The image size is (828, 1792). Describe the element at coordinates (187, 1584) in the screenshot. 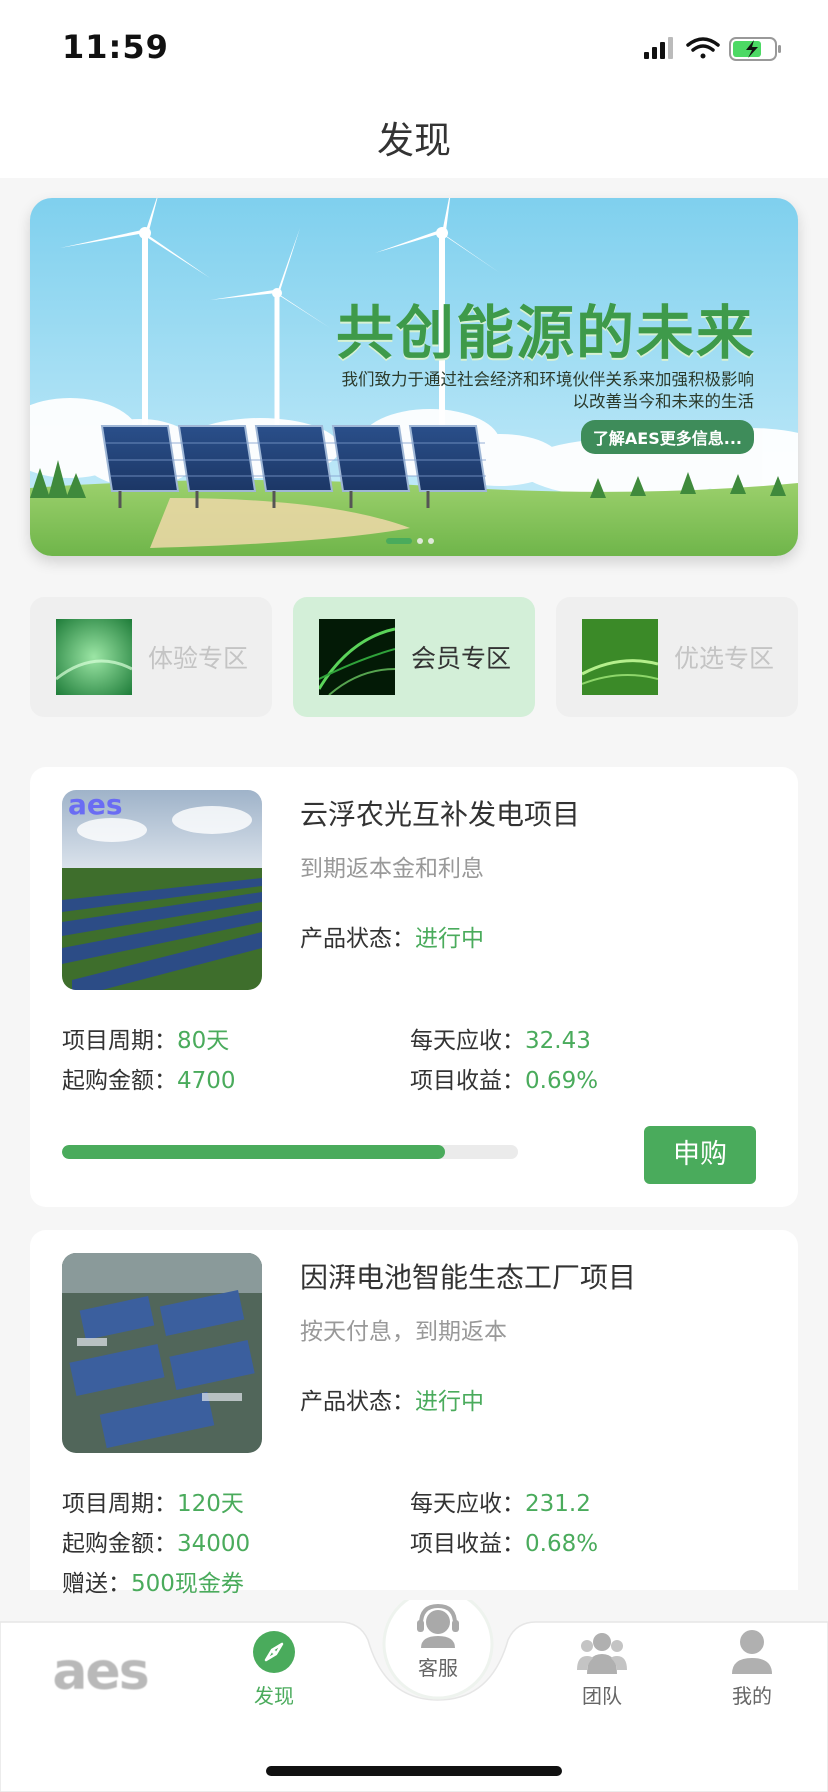

I see `gift-value: 500现金券` at that location.